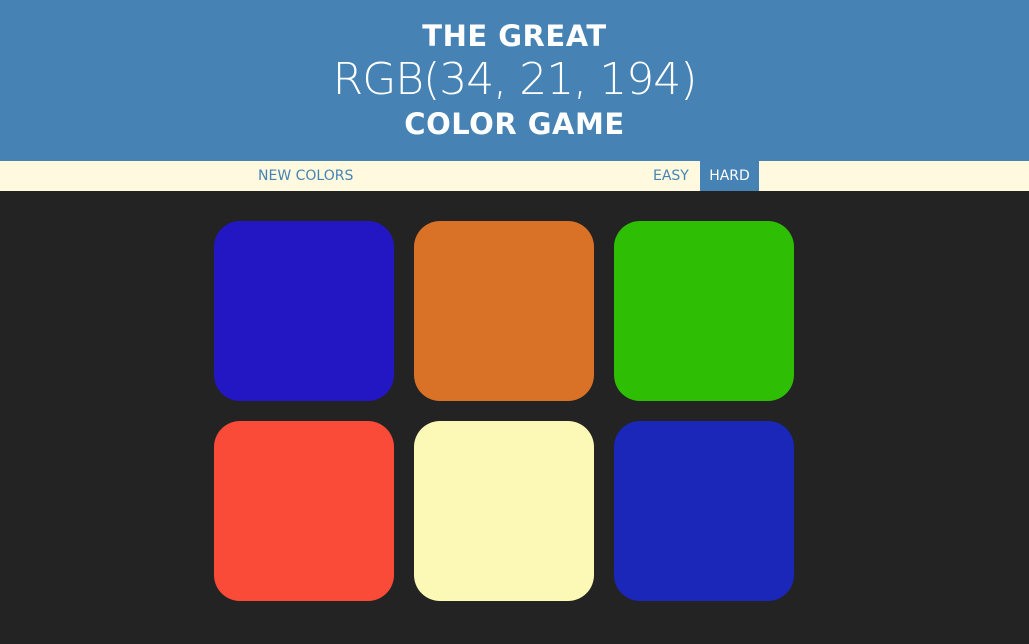  I want to click on title-bottom: COLOR GAME, so click(514, 124).